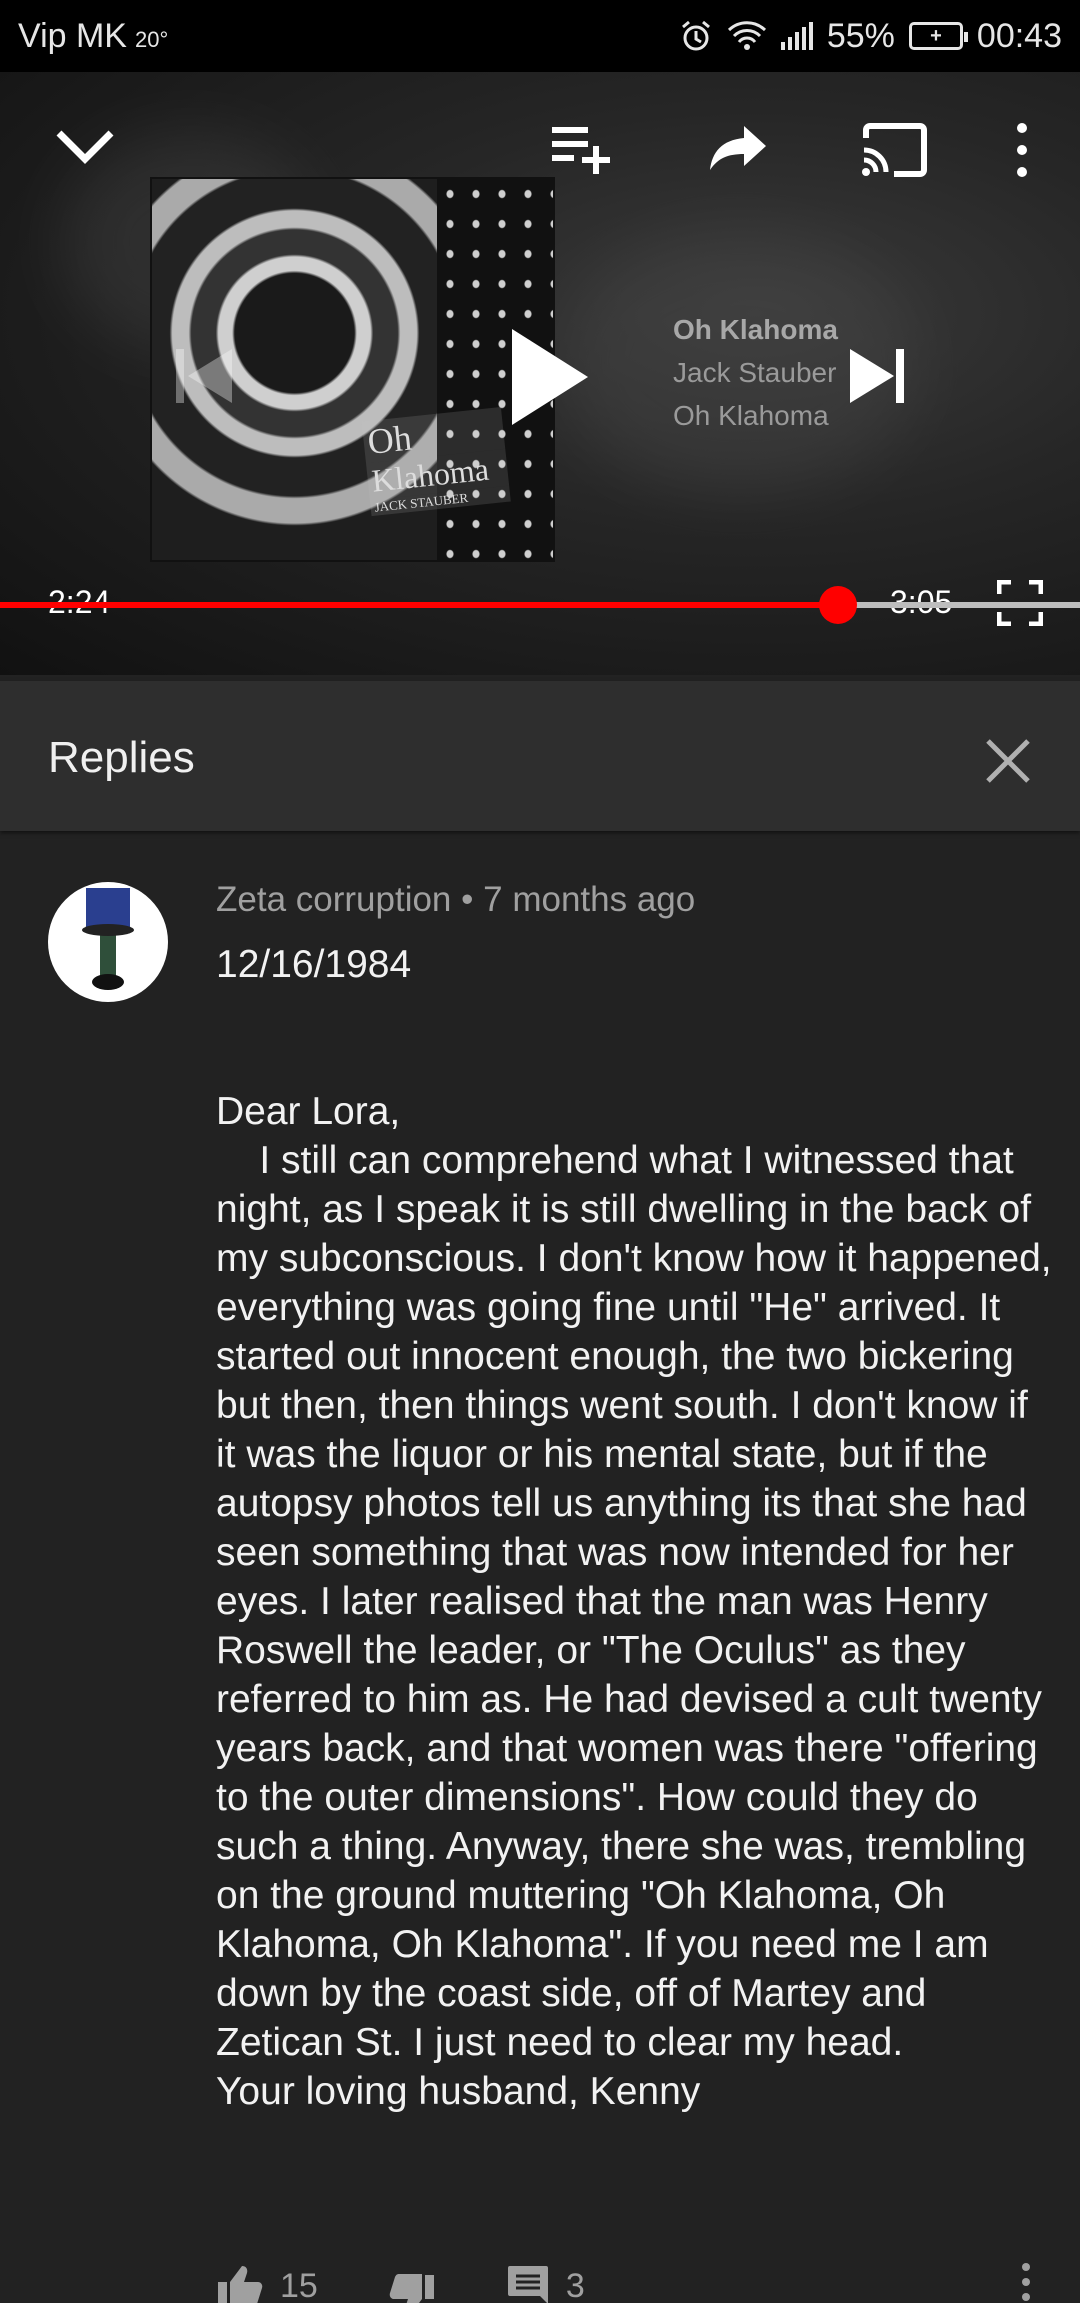 This screenshot has width=1080, height=2303. Describe the element at coordinates (267, 2283) in the screenshot. I see `like-button: 15` at that location.